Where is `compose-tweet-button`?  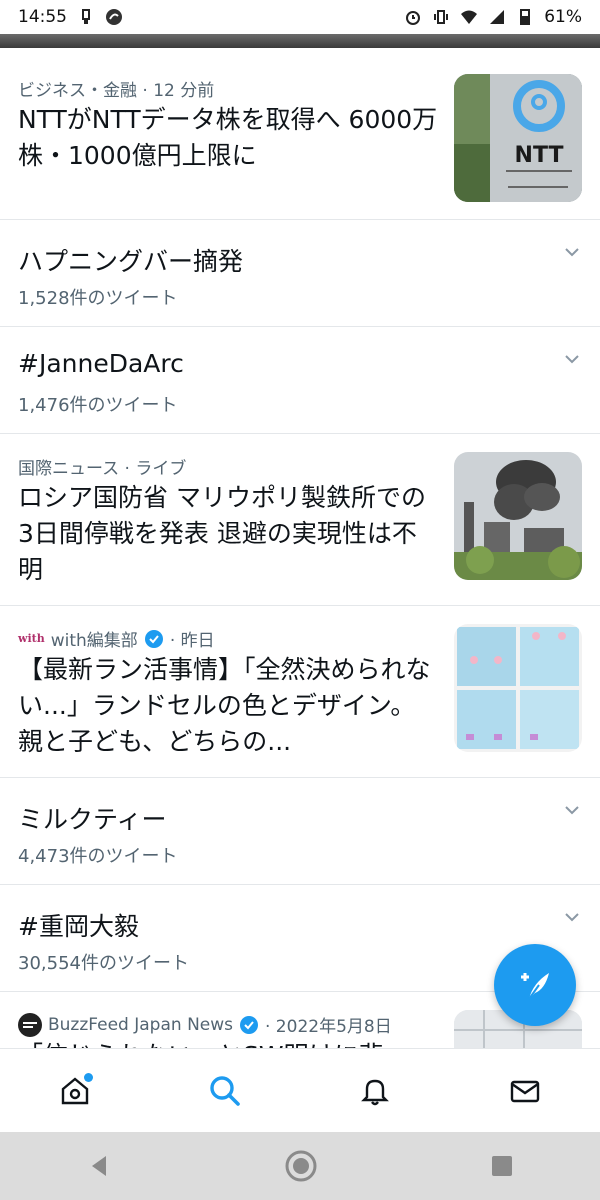 compose-tweet-button is located at coordinates (535, 985).